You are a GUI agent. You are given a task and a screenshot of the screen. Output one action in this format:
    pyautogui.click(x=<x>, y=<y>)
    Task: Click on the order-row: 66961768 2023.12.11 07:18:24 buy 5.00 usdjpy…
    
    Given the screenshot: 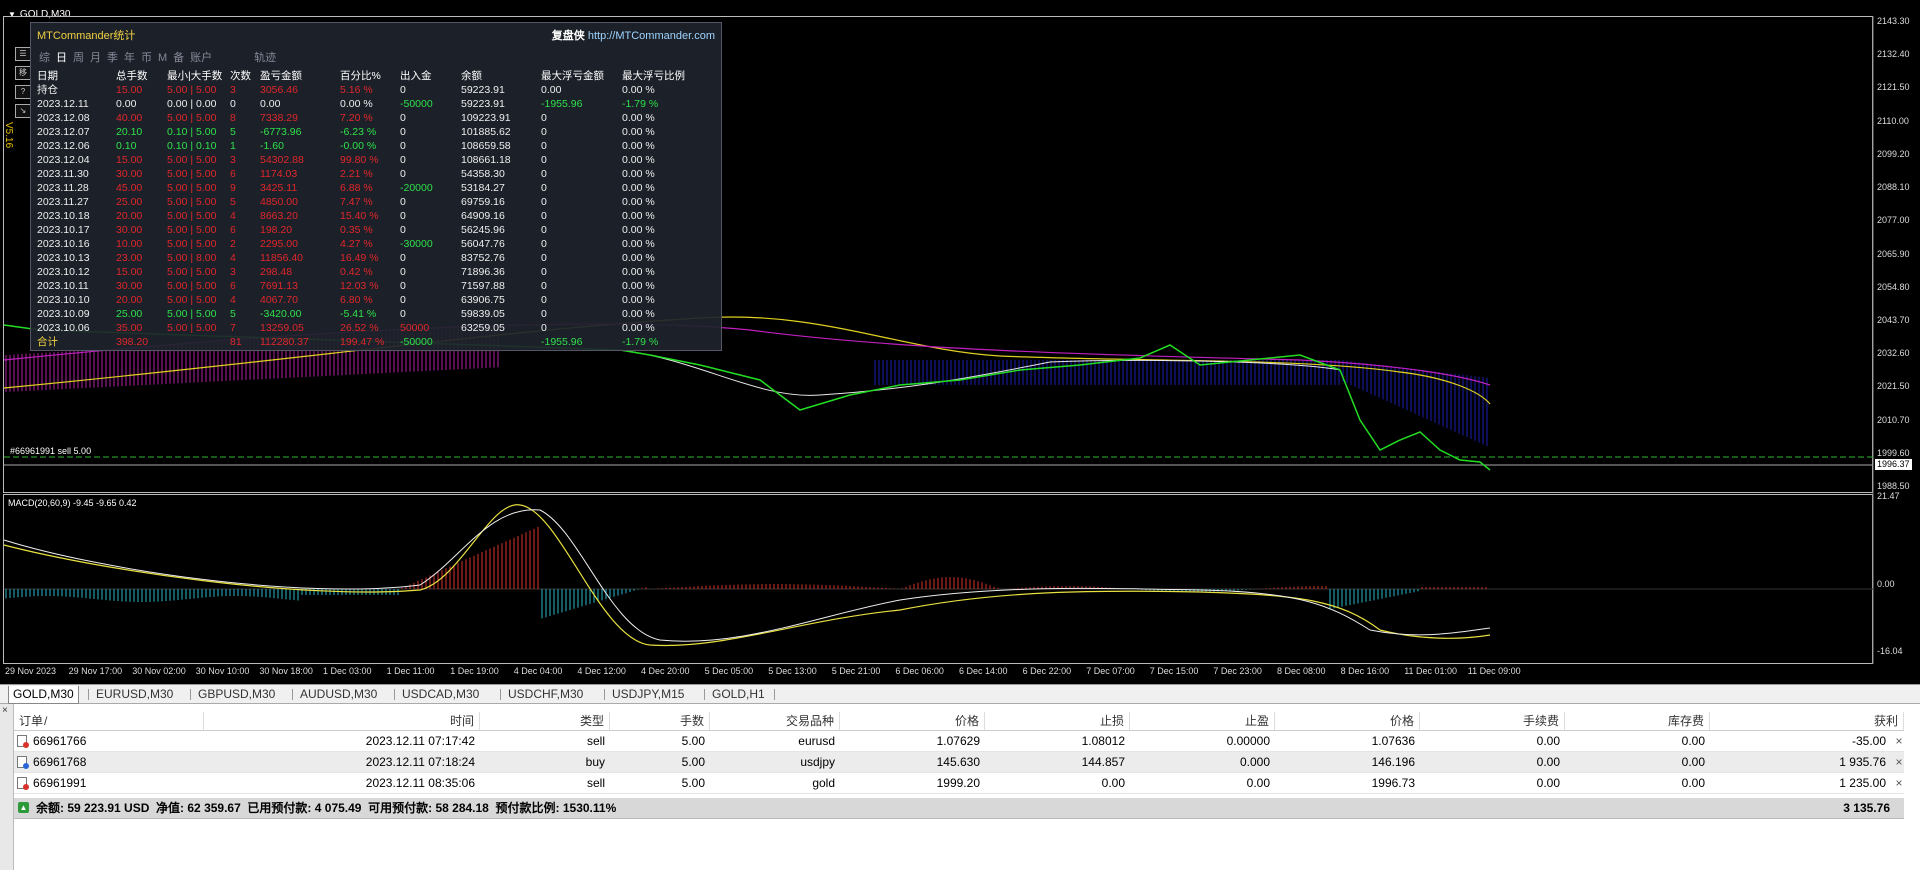 What is the action you would take?
    pyautogui.click(x=959, y=762)
    